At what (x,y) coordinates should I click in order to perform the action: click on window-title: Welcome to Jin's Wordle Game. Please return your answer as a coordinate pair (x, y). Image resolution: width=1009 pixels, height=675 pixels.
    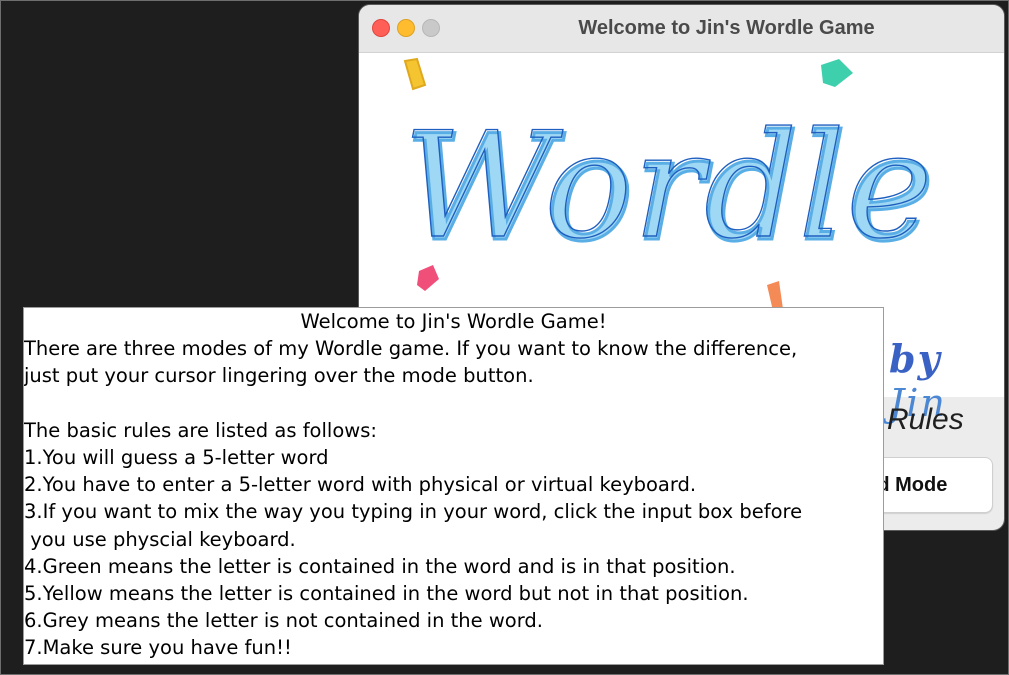
    Looking at the image, I should click on (726, 28).